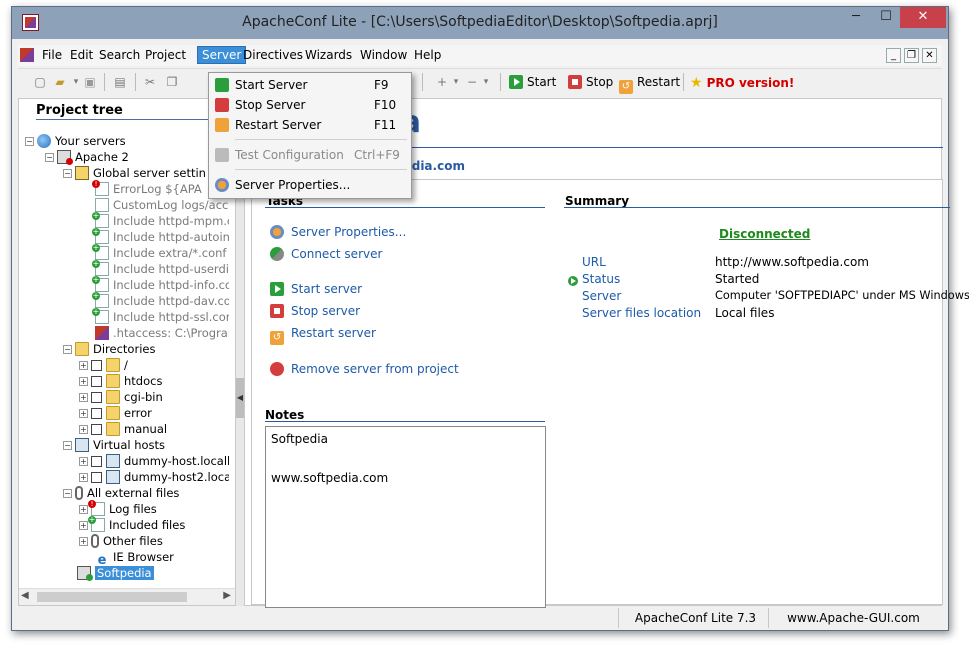 The width and height of the screenshot is (969, 651). I want to click on tree-node-dir-htdocs: + htdocs, so click(120, 381).